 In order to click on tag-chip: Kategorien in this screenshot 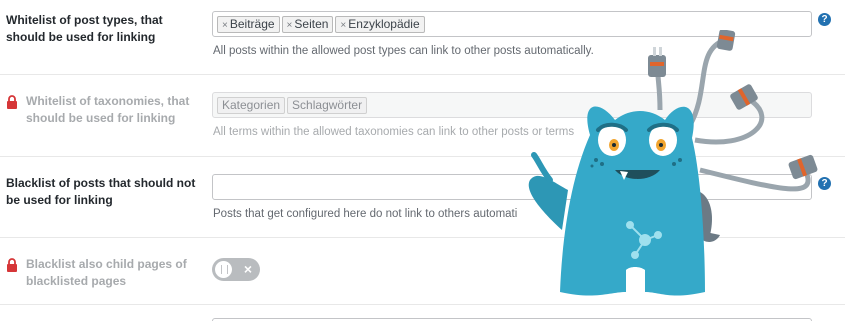, I will do `click(251, 105)`.